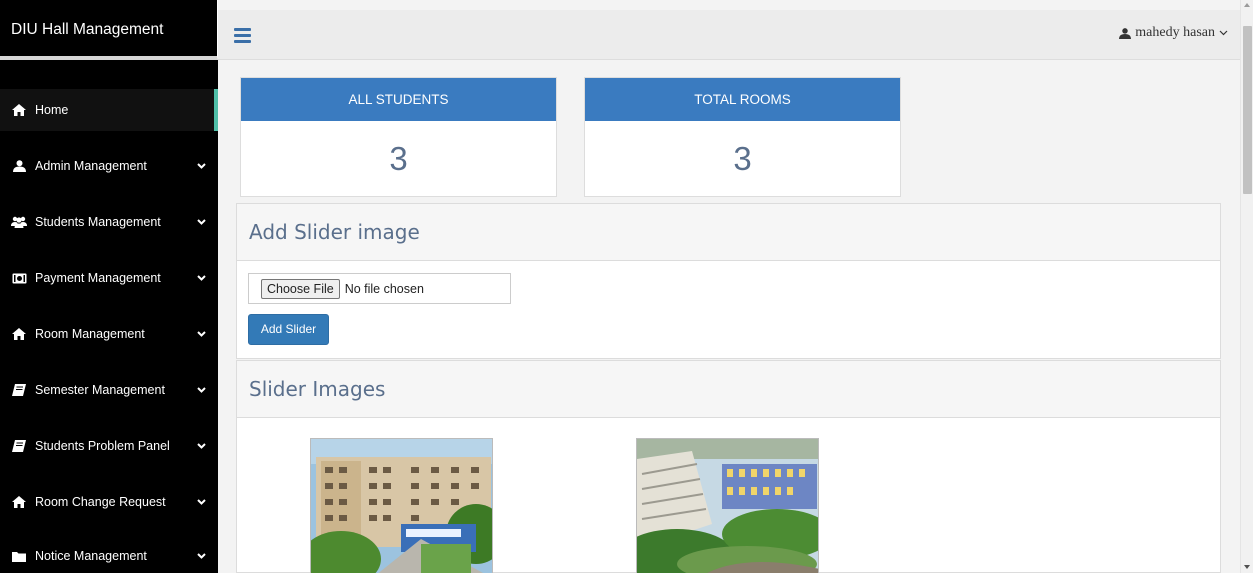 This screenshot has width=1253, height=573. I want to click on file-status: No file chosen, so click(384, 288).